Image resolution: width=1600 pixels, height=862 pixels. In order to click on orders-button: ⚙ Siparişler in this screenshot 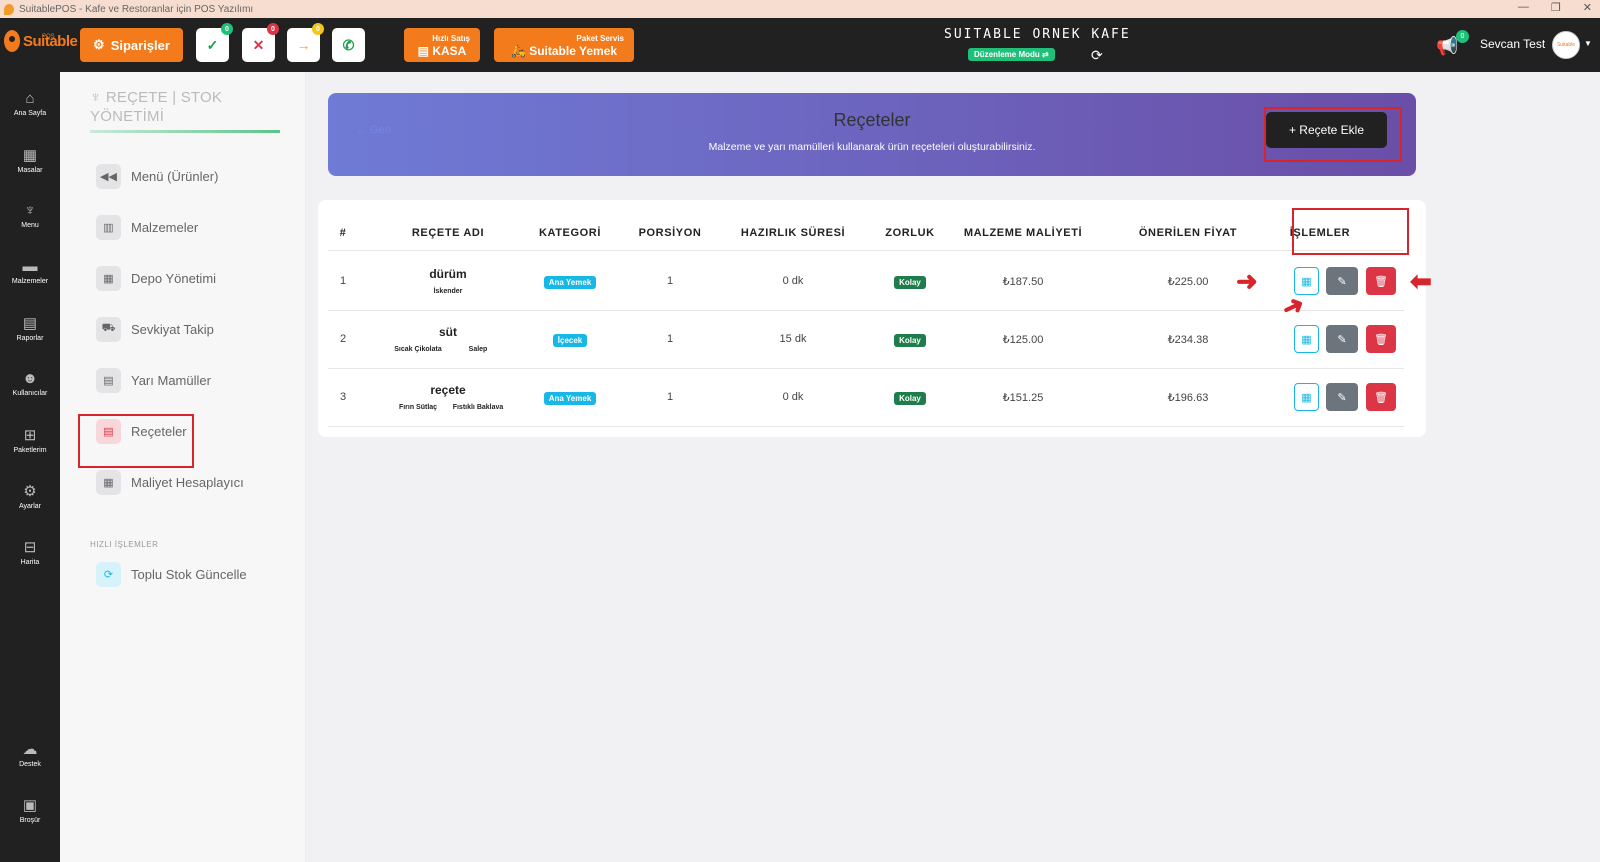, I will do `click(131, 45)`.